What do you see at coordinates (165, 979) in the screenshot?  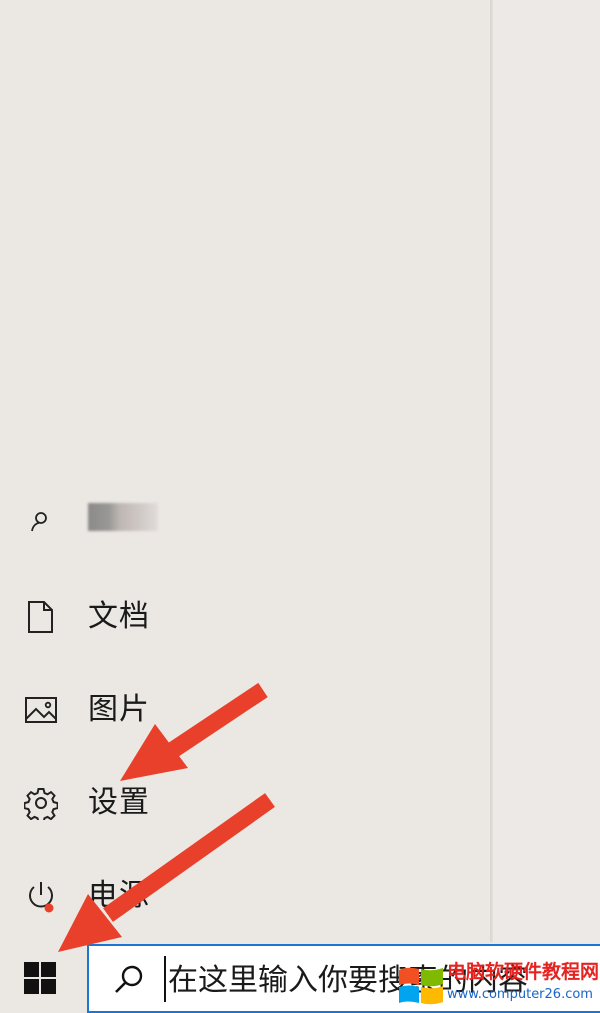 I see `text-caret` at bounding box center [165, 979].